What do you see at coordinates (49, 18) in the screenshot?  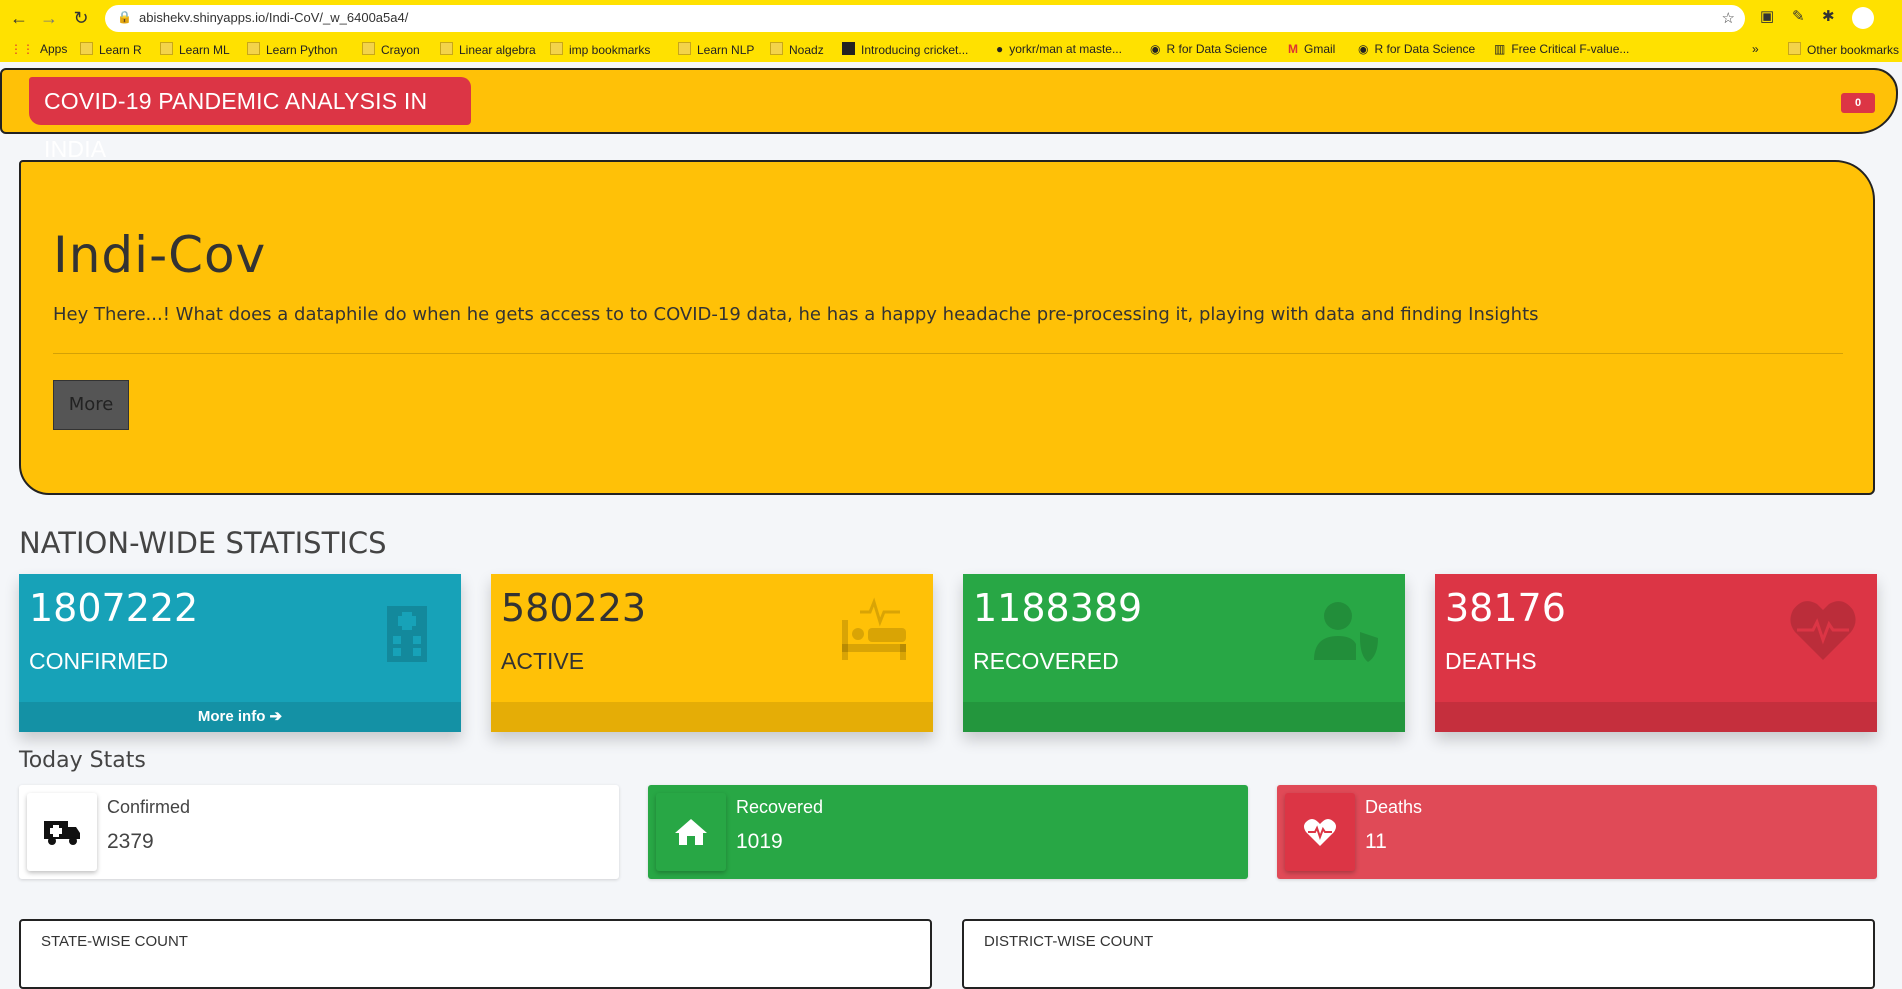 I see `forward-icon: →` at bounding box center [49, 18].